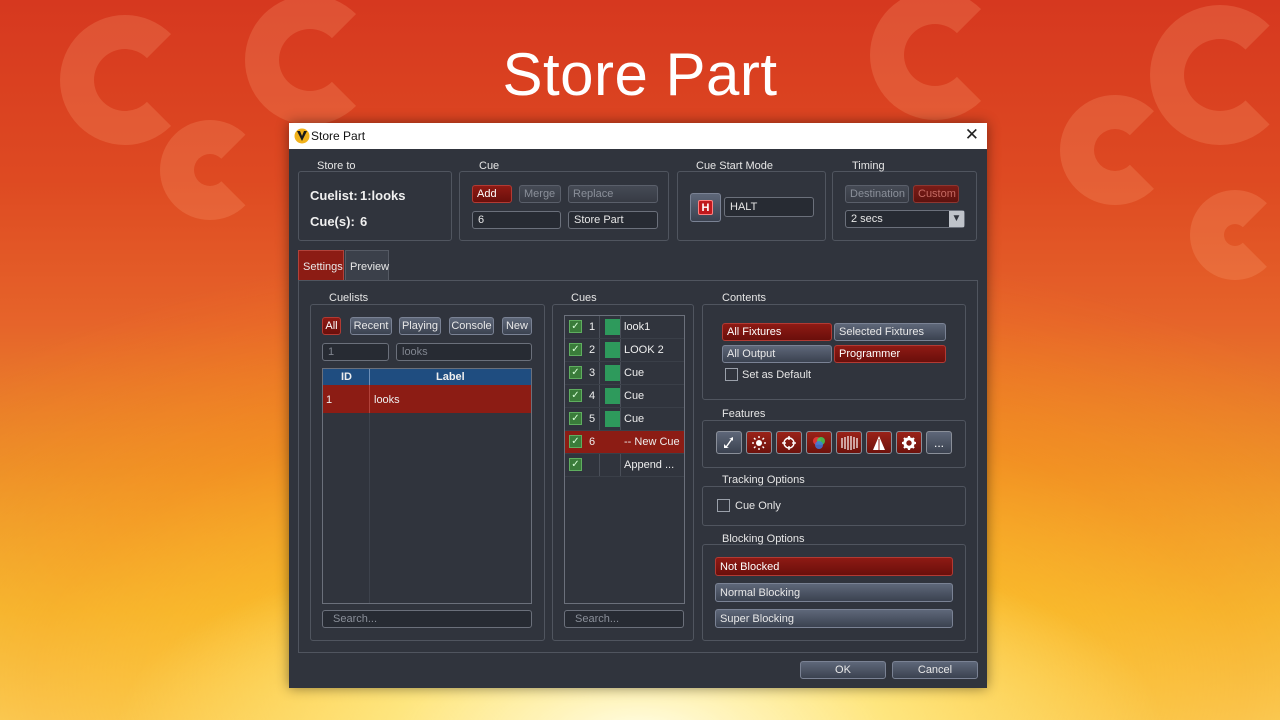 Image resolution: width=1280 pixels, height=720 pixels. Describe the element at coordinates (735, 166) in the screenshot. I see `cue-start-mode-heading: Cue Start Mode` at that location.